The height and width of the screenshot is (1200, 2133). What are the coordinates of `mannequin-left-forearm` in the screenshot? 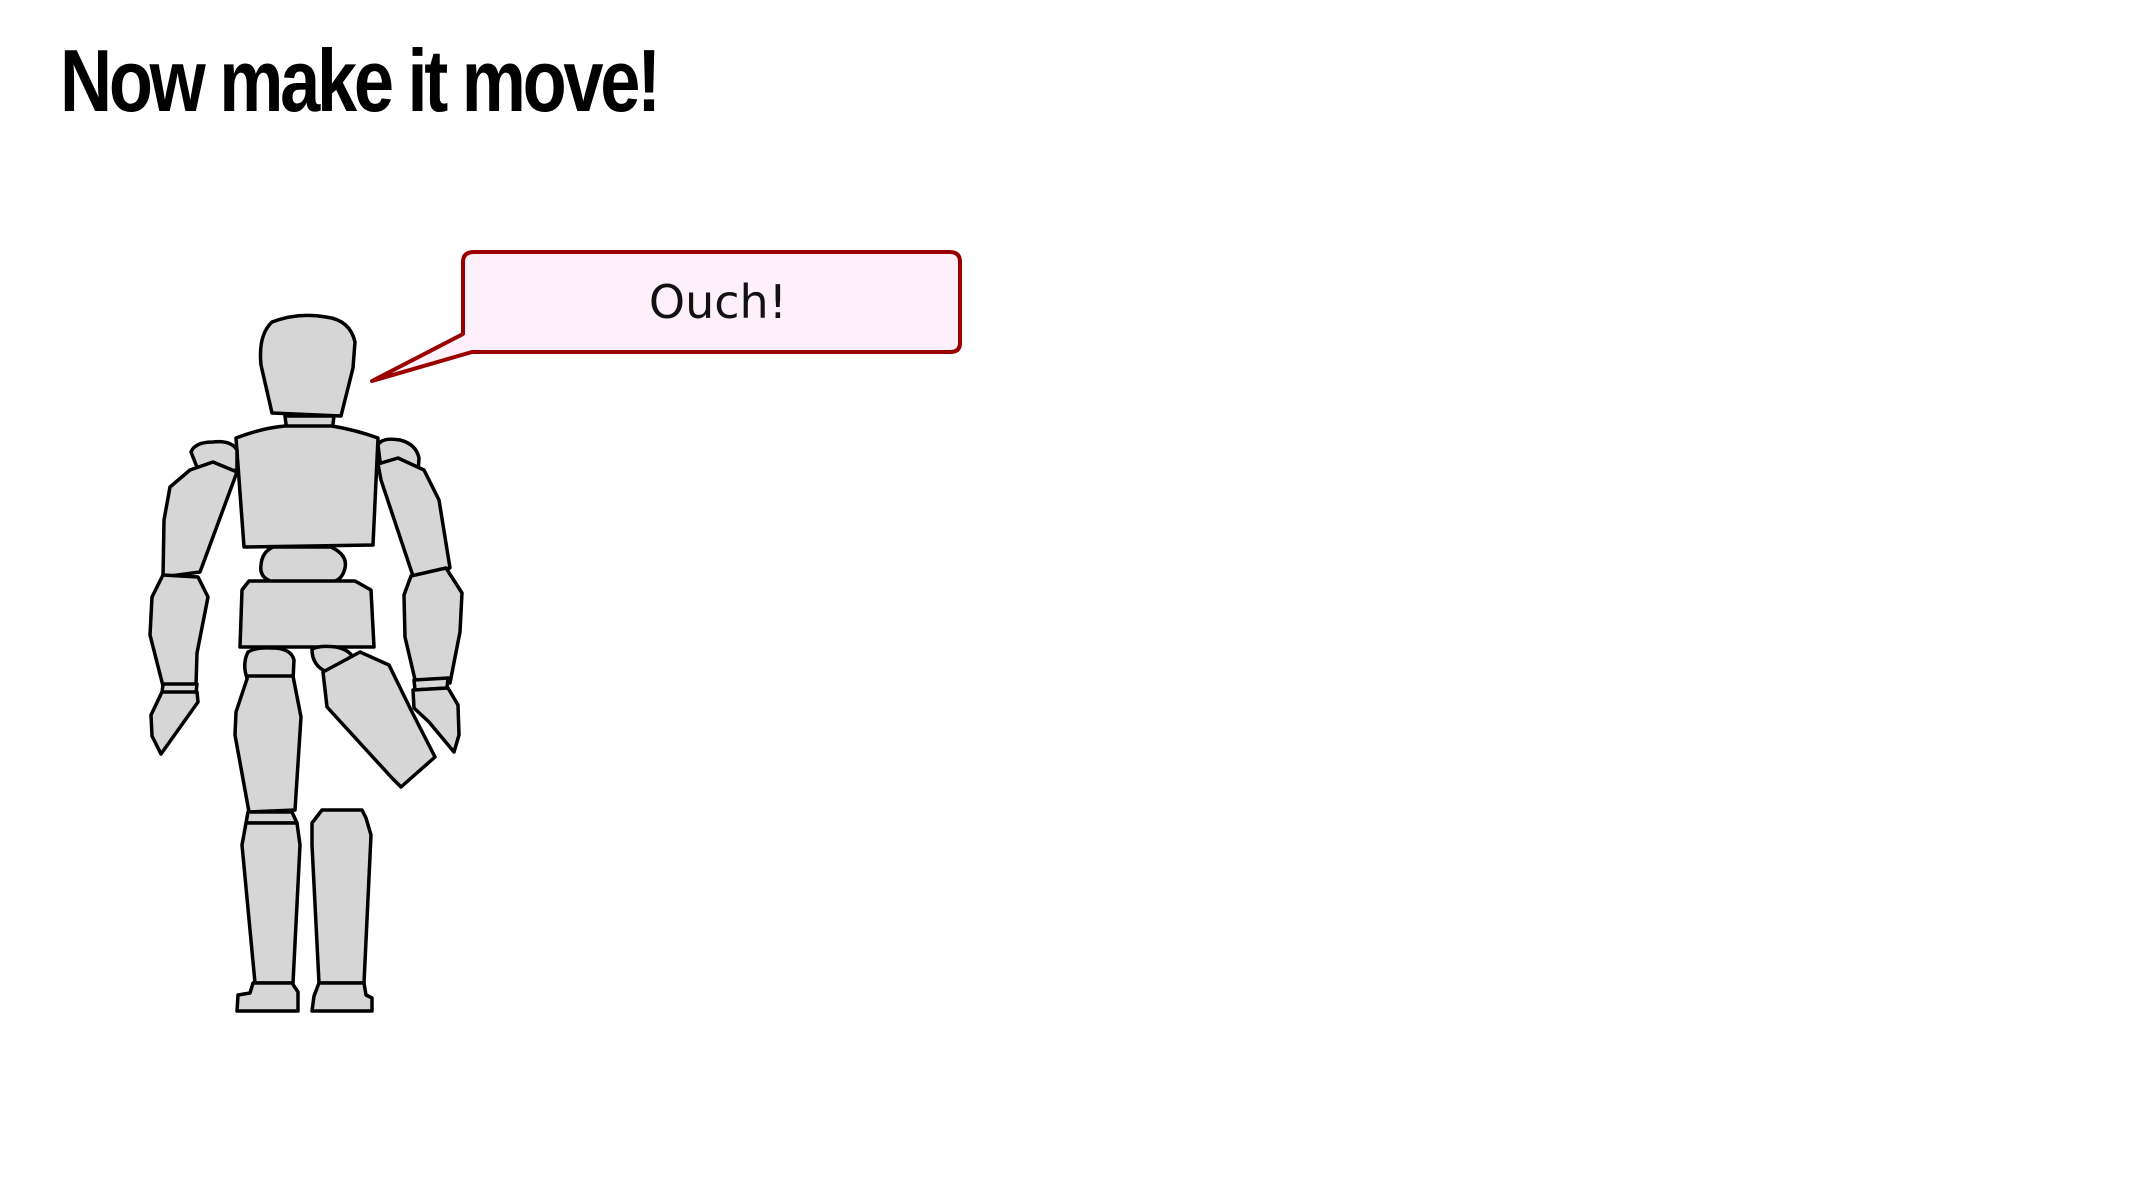 It's located at (179, 630).